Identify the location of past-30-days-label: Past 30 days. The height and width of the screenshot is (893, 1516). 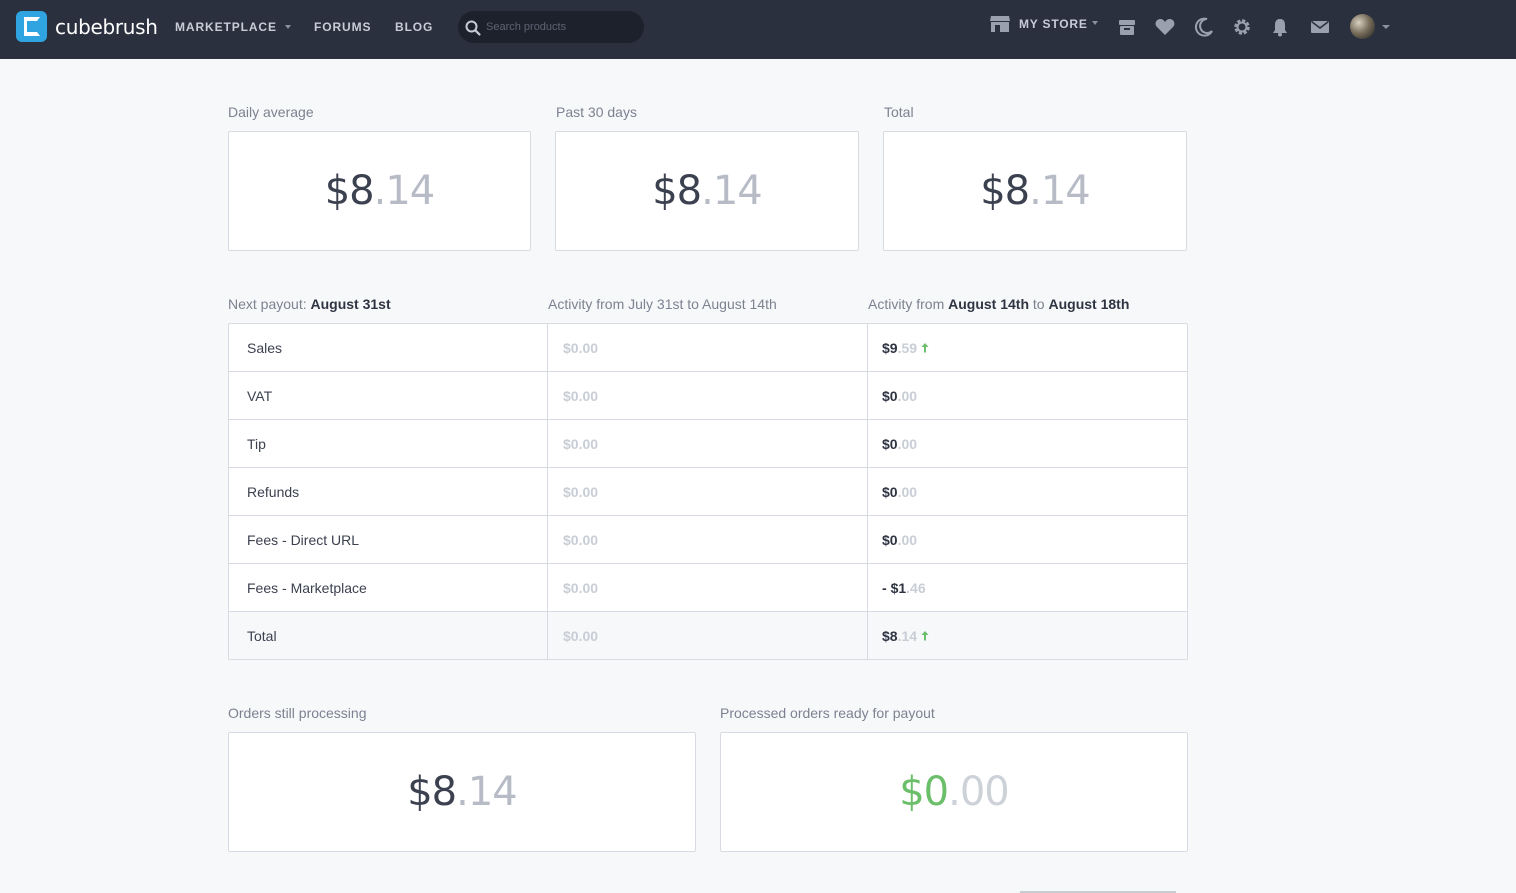
(596, 112).